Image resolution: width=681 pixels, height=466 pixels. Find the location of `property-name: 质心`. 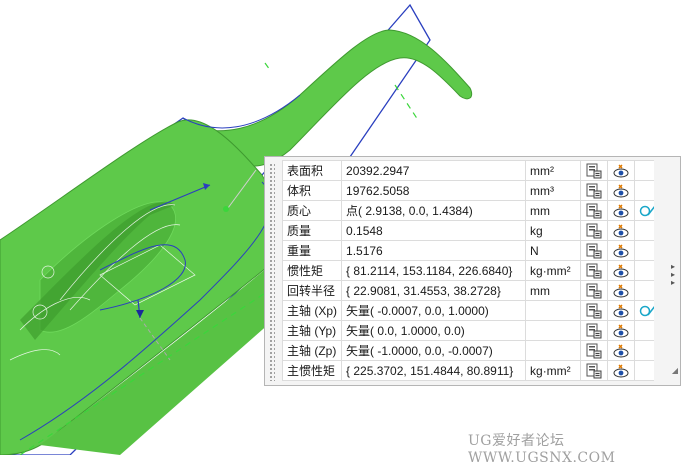

property-name: 质心 is located at coordinates (312, 210).